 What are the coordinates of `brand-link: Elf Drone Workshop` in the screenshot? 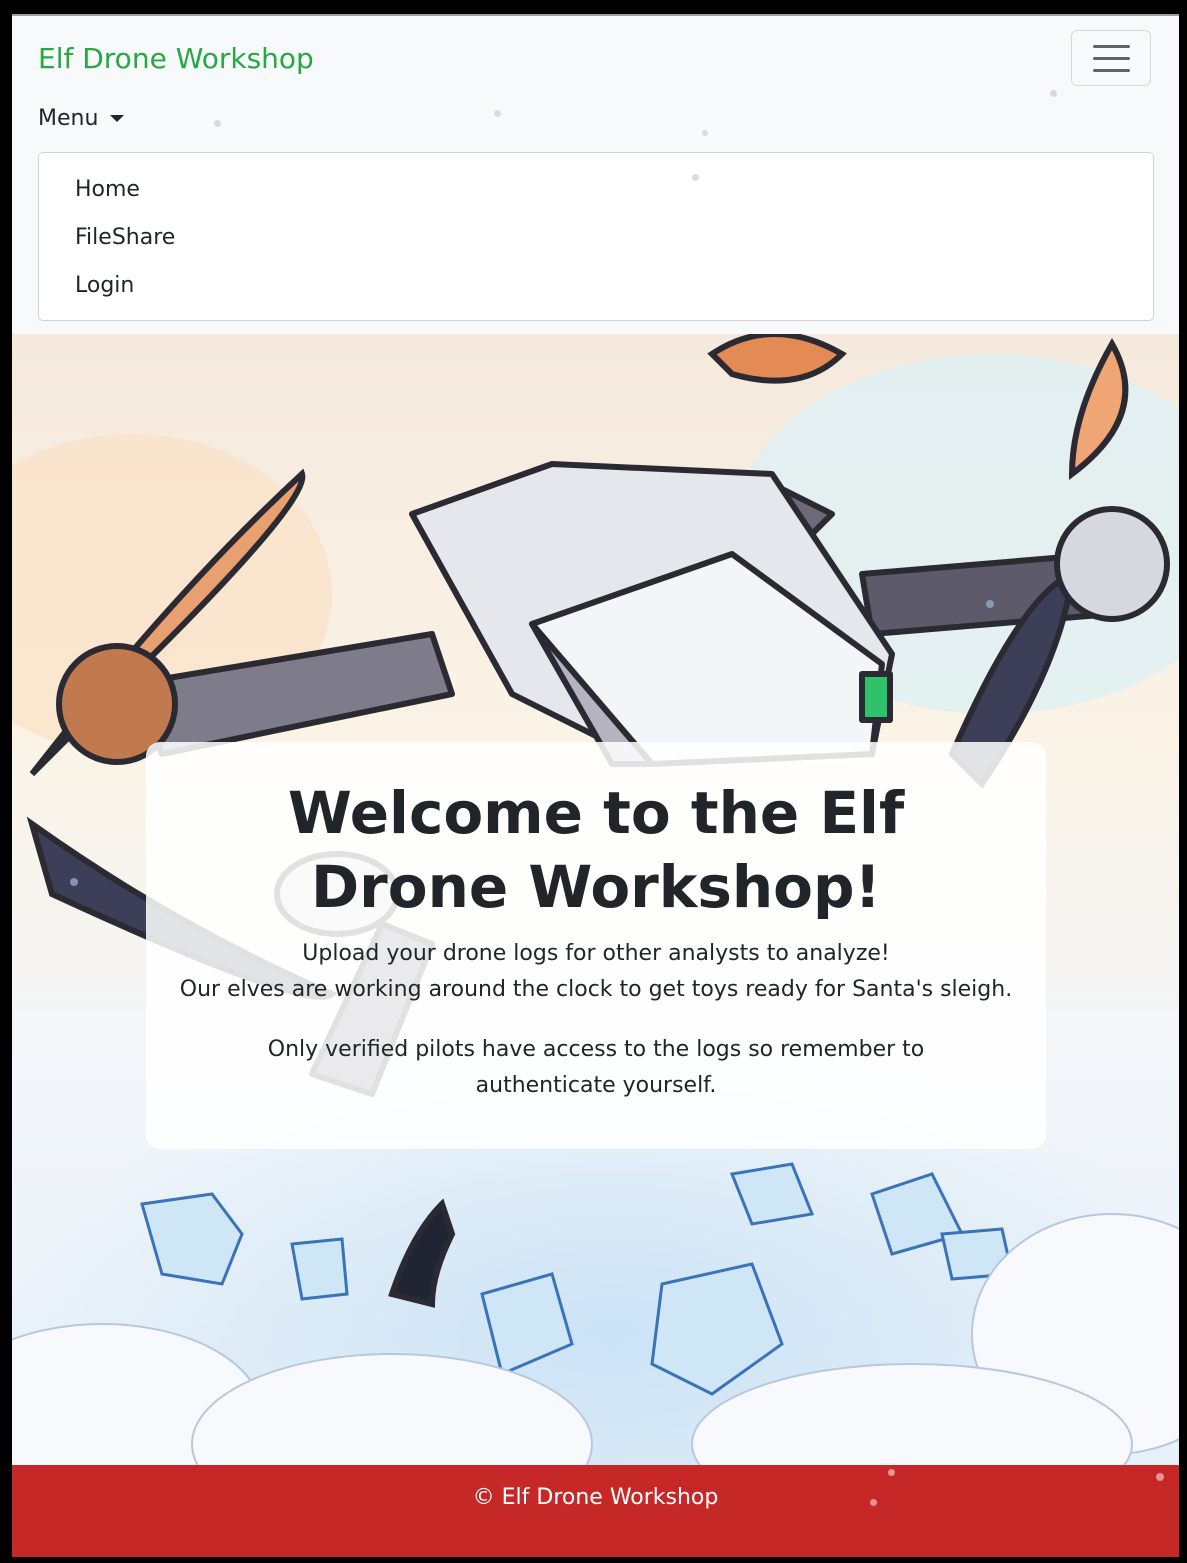 It's located at (176, 58).